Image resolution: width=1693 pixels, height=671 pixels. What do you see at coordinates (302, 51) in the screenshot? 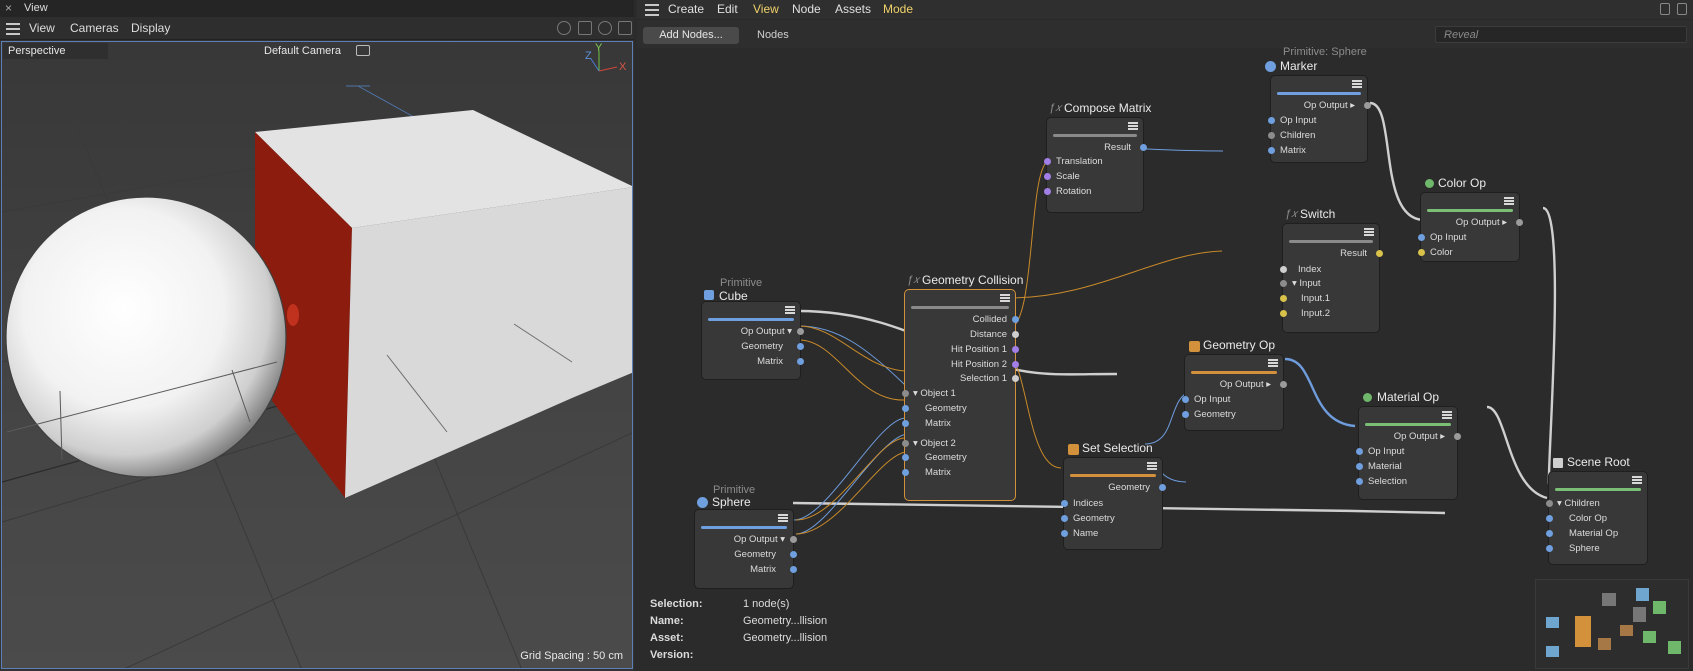
I see `camera-label: Default Camera` at bounding box center [302, 51].